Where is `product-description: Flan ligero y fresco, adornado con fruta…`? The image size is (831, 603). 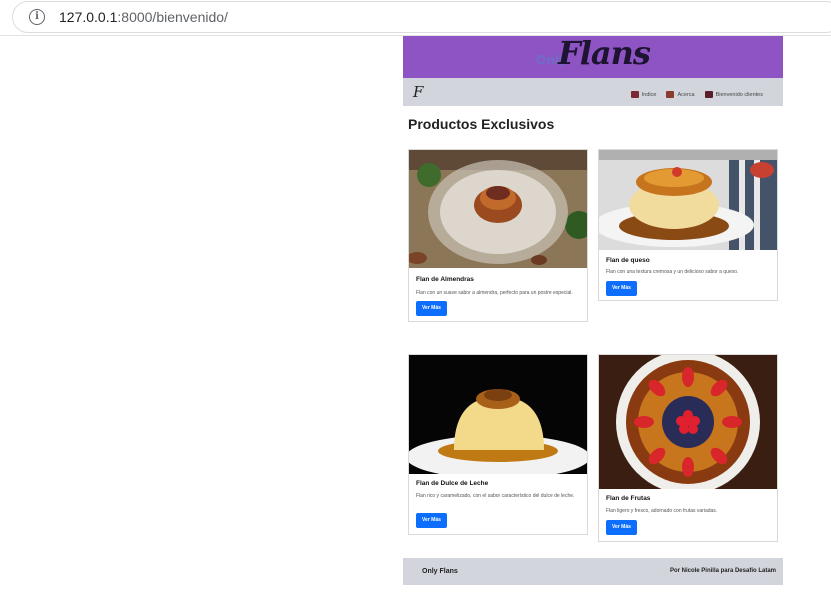 product-description: Flan ligero y fresco, adornado con fruta… is located at coordinates (662, 511).